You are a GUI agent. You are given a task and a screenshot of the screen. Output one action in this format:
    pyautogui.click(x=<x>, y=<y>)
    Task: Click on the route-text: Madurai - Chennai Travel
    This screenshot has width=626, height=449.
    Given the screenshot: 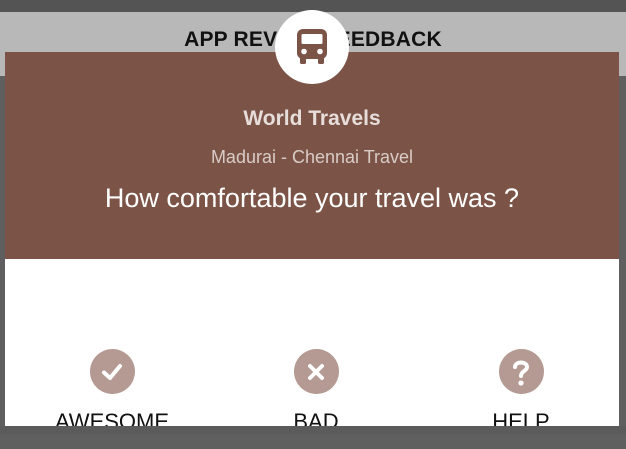 What is the action you would take?
    pyautogui.click(x=312, y=157)
    